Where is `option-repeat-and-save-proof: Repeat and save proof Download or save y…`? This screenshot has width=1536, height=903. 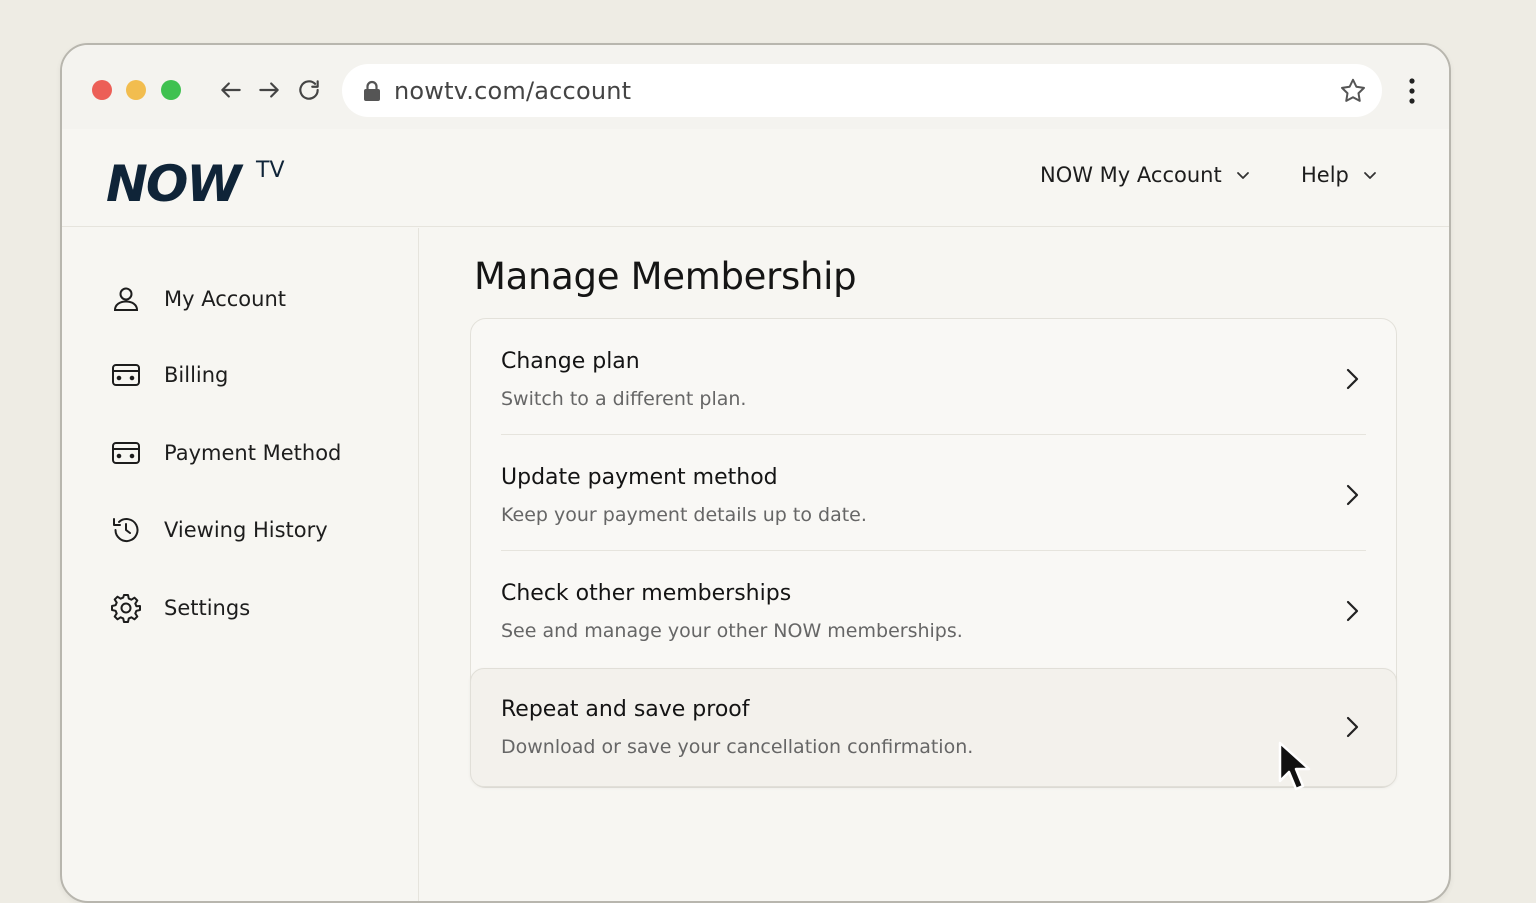
option-repeat-and-save-proof: Repeat and save proof Download or save y… is located at coordinates (933, 727).